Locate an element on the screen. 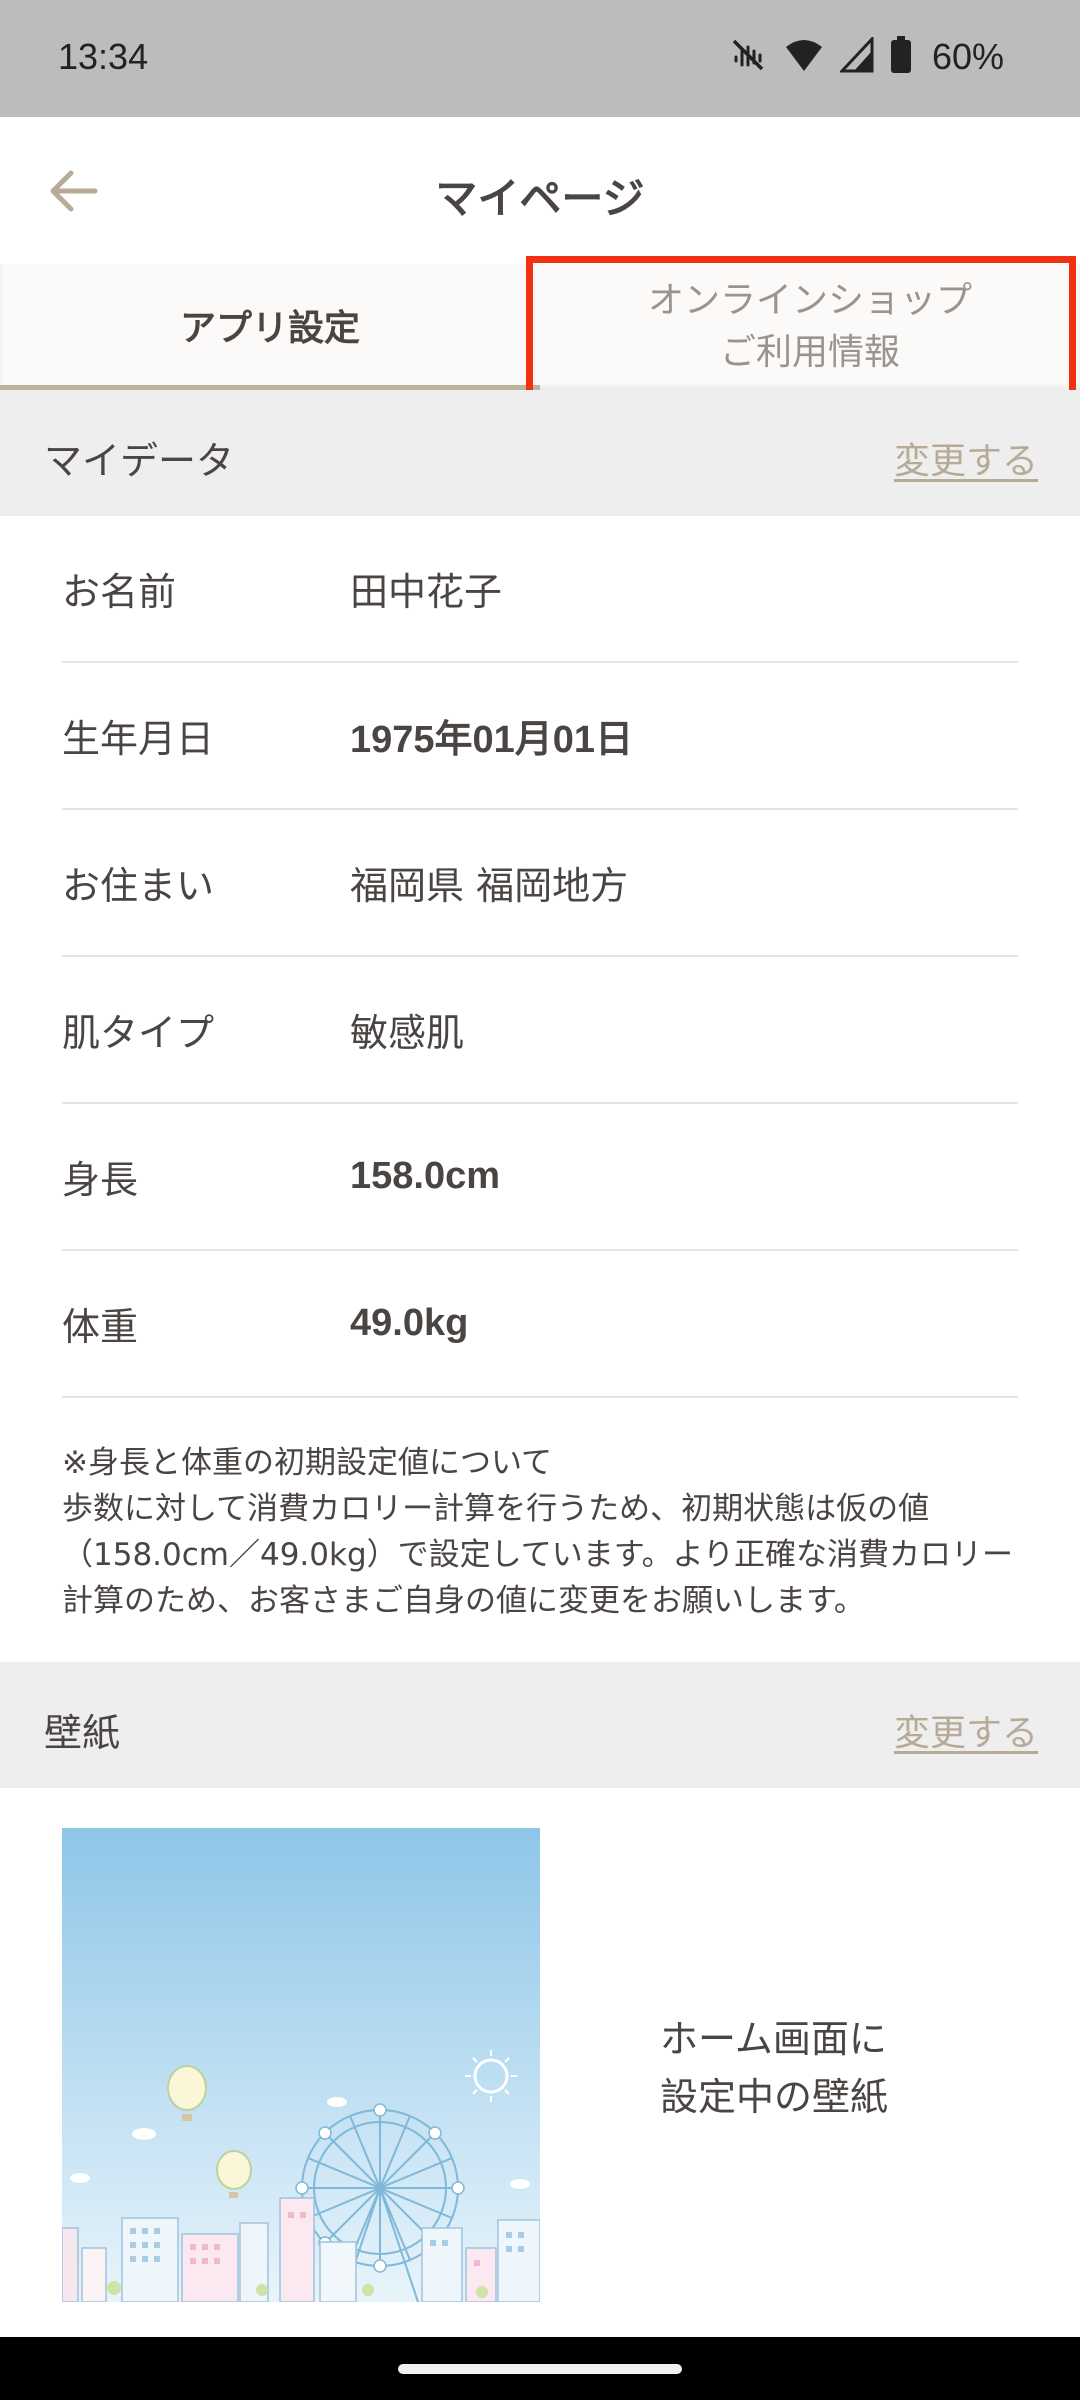  data-label: お名前 is located at coordinates (119, 592).